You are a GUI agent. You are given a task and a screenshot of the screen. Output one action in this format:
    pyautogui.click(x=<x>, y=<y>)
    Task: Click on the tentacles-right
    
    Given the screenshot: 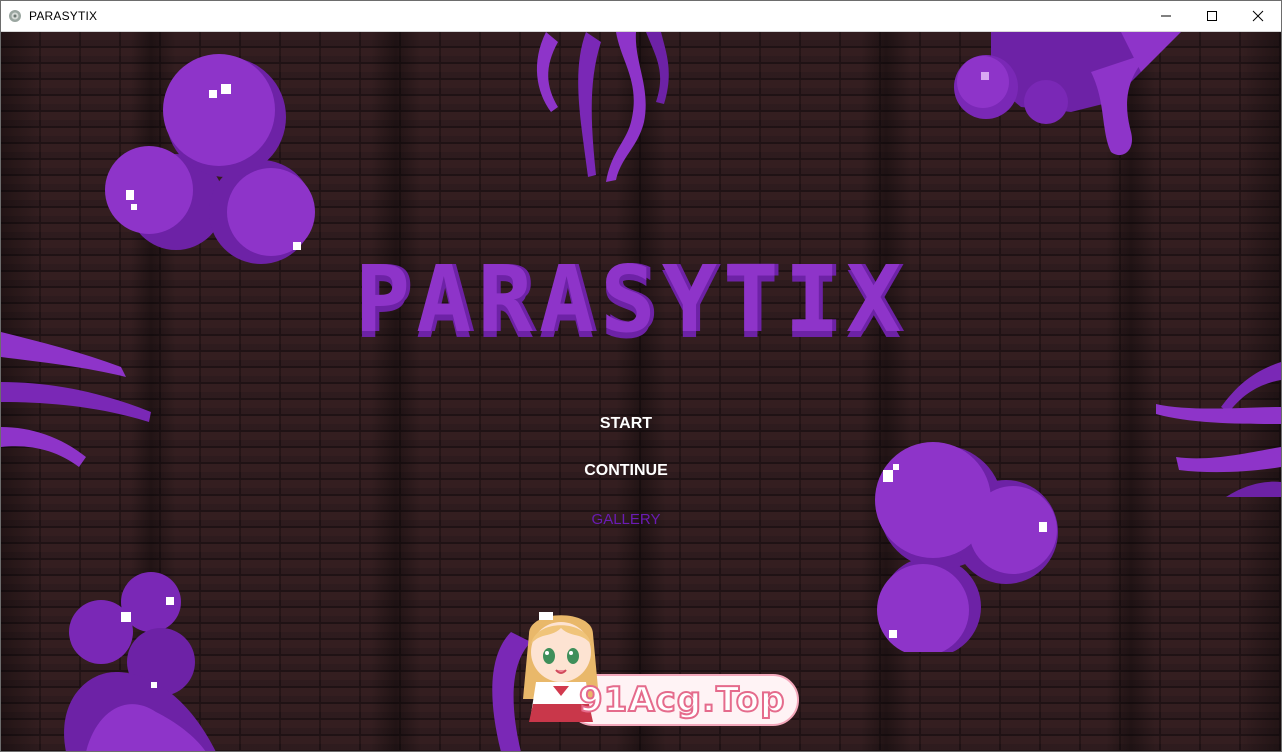 What is the action you would take?
    pyautogui.click(x=1218, y=429)
    